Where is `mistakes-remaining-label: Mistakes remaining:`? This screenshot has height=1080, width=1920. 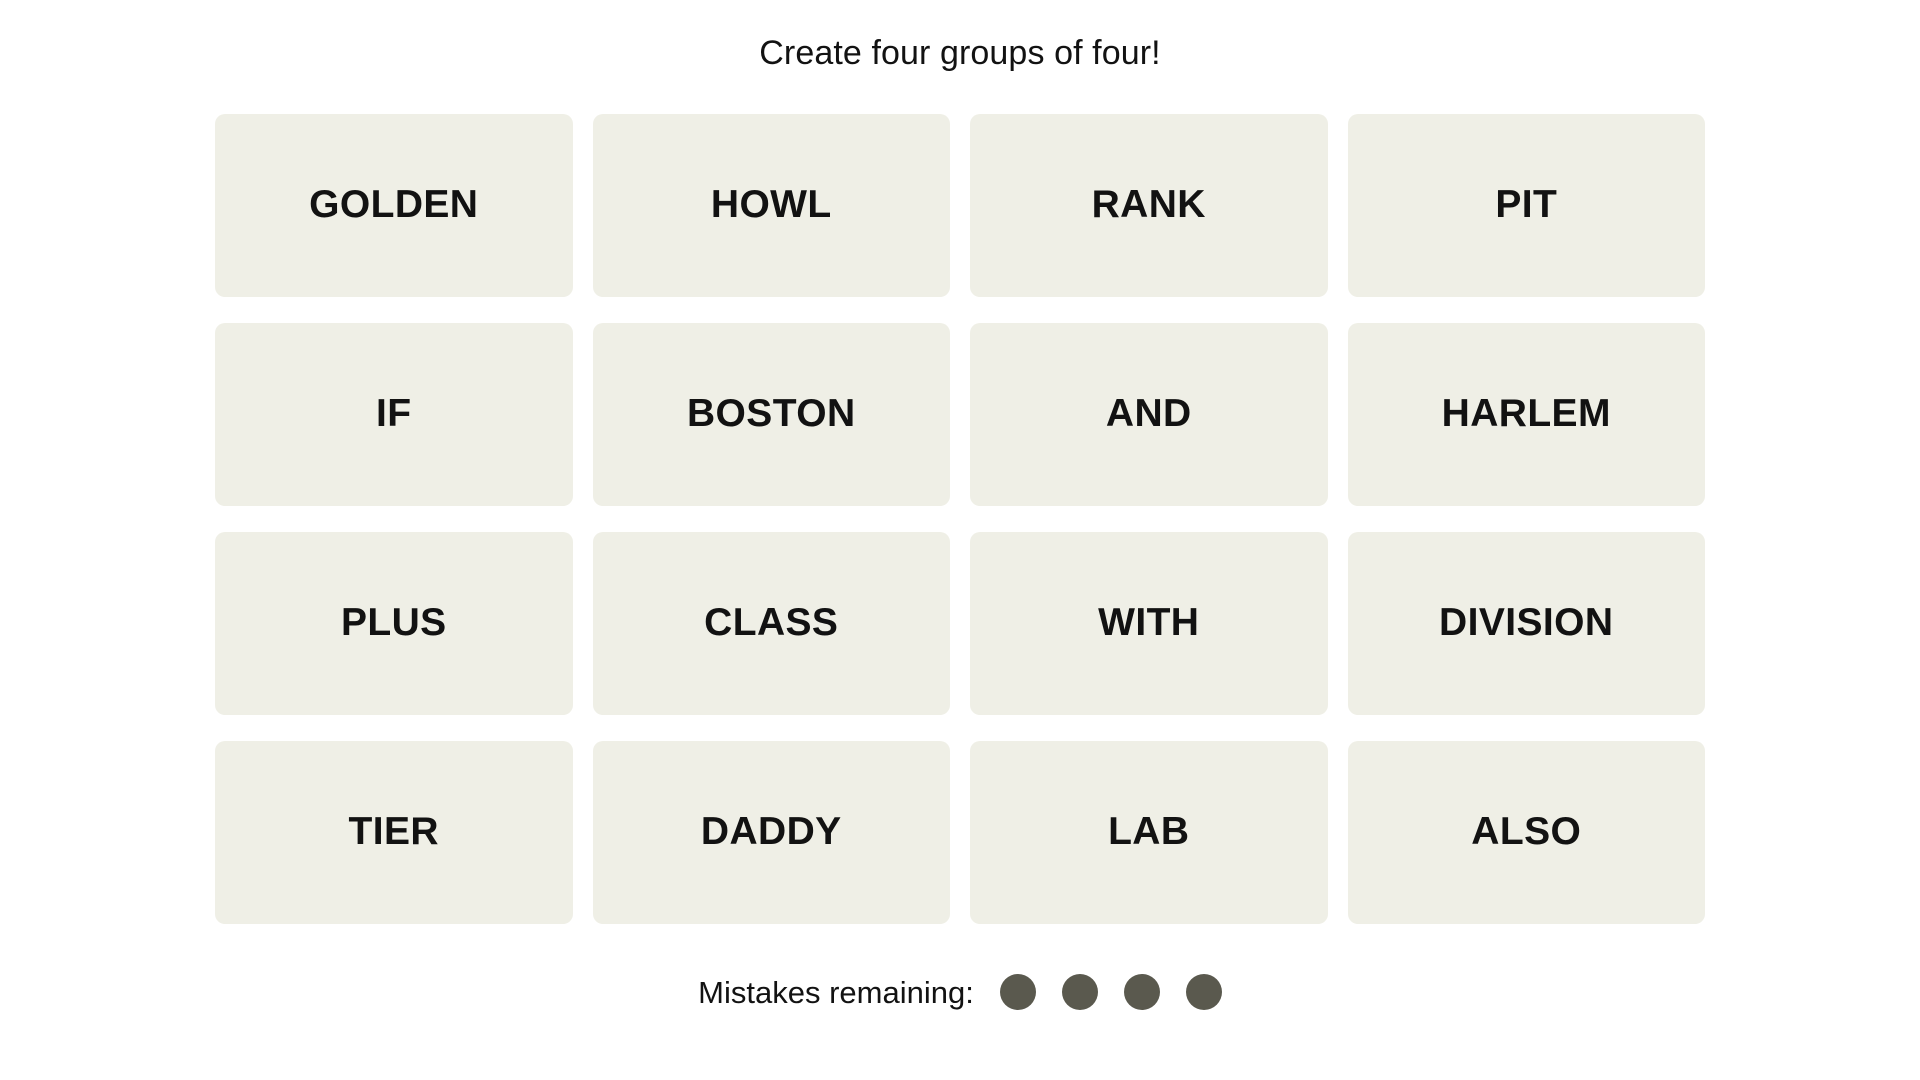
mistakes-remaining-label: Mistakes remaining: is located at coordinates (836, 992).